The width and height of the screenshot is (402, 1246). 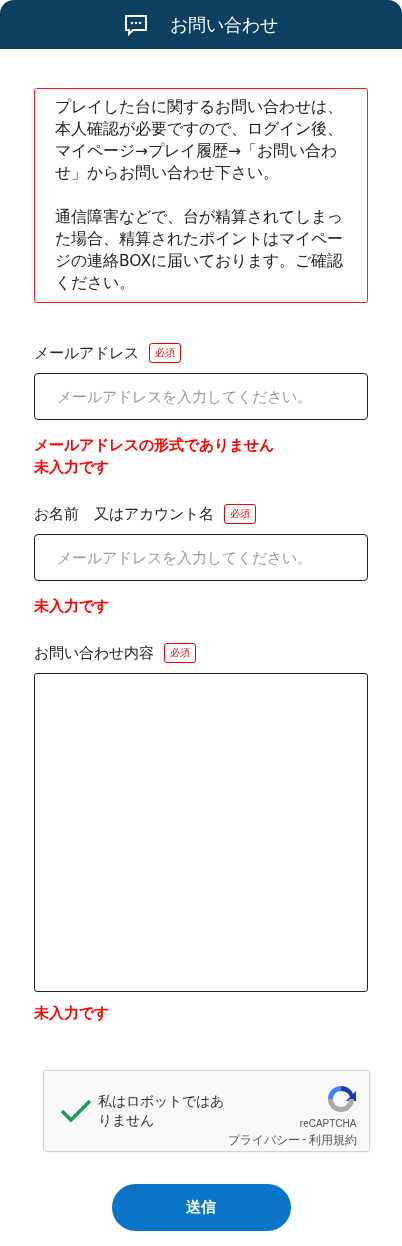 I want to click on captcha-label: 私はロボットではありません, so click(x=161, y=1111).